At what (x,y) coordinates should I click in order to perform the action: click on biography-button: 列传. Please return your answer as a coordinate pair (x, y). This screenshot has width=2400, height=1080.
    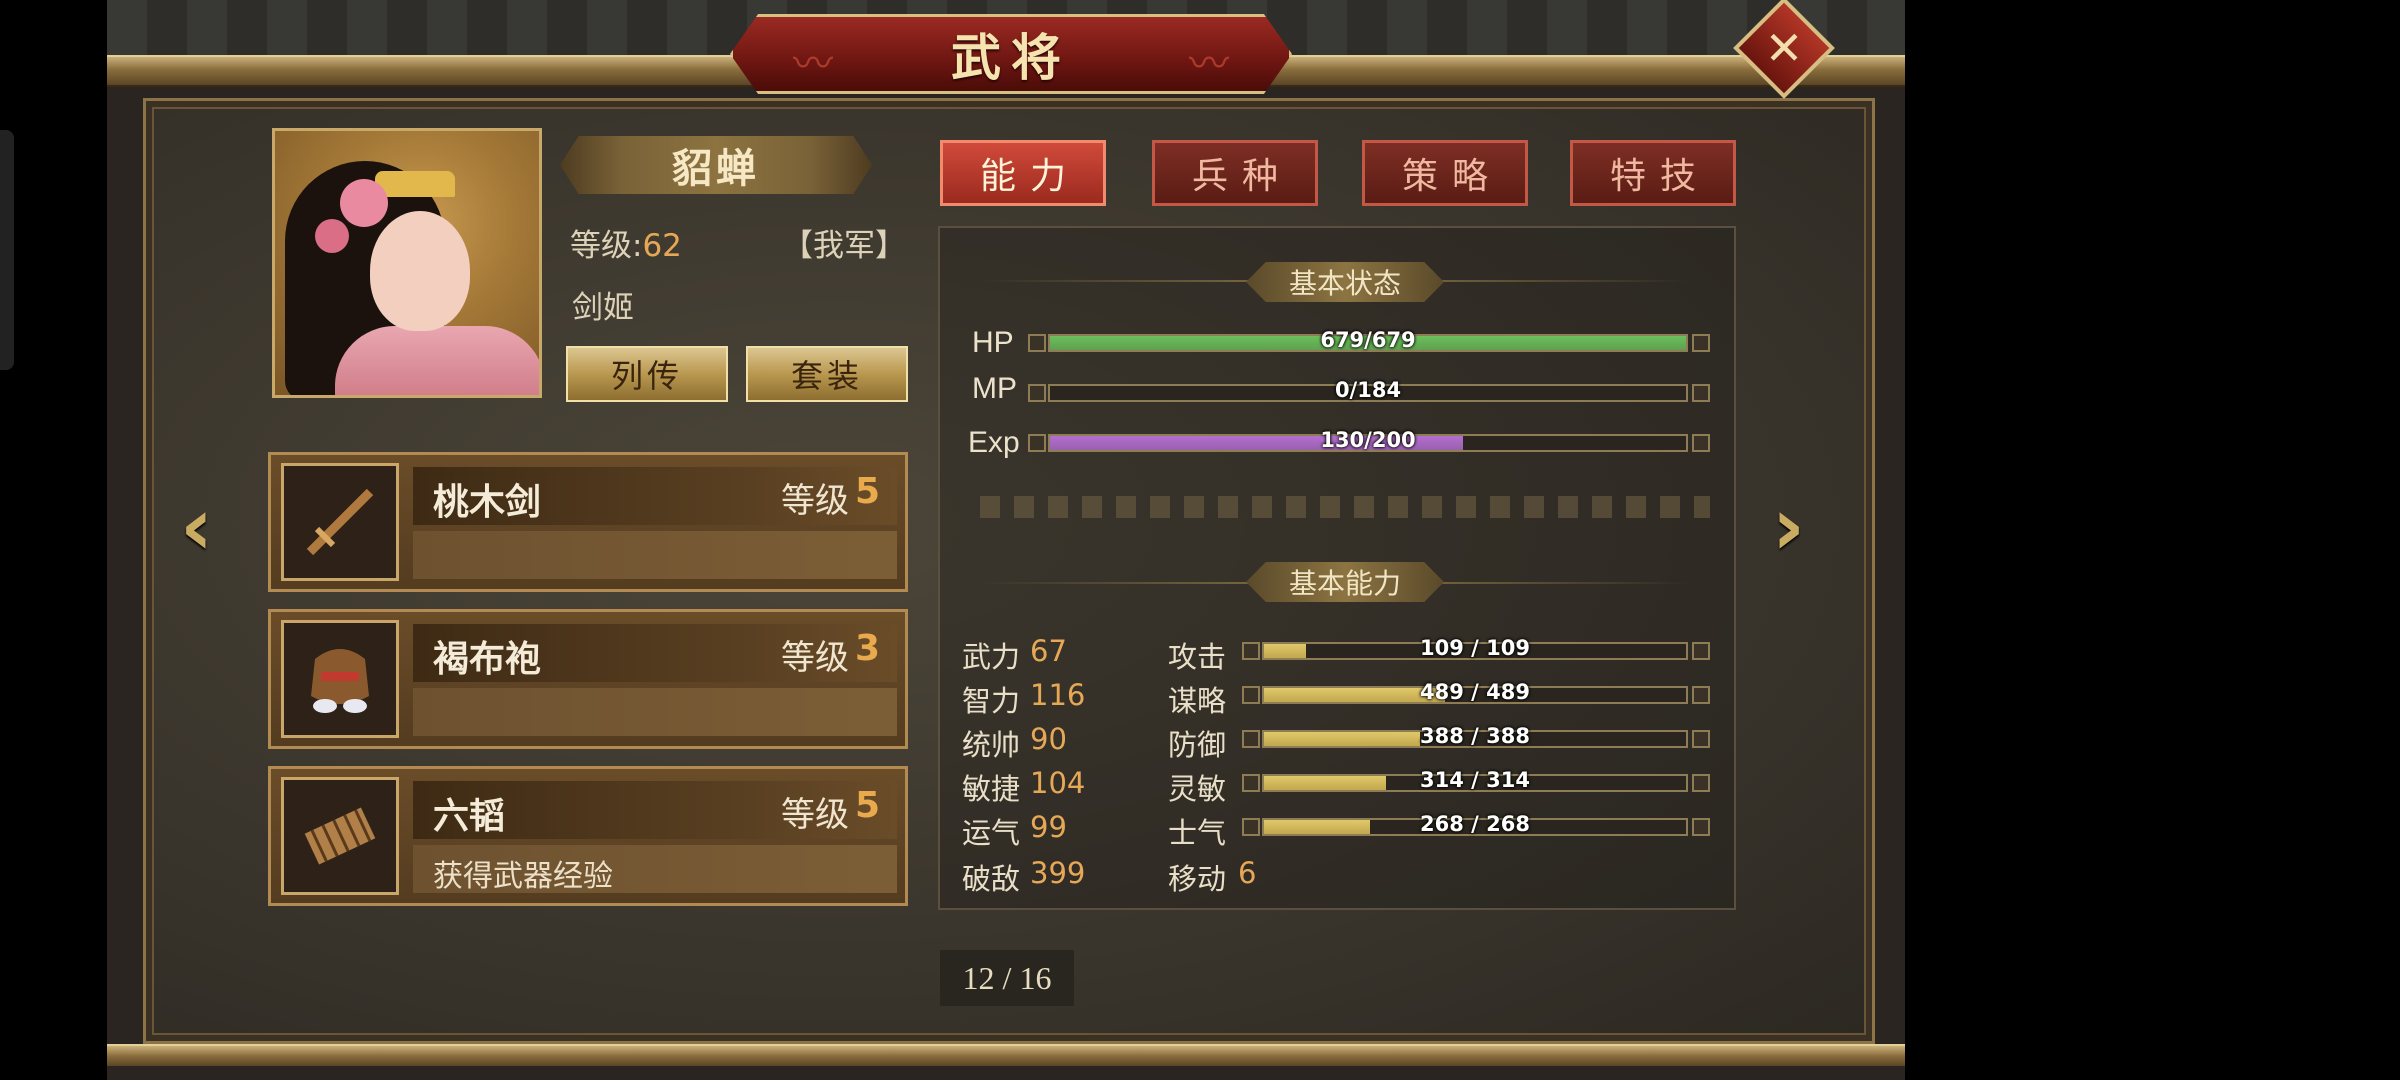
    Looking at the image, I should click on (647, 374).